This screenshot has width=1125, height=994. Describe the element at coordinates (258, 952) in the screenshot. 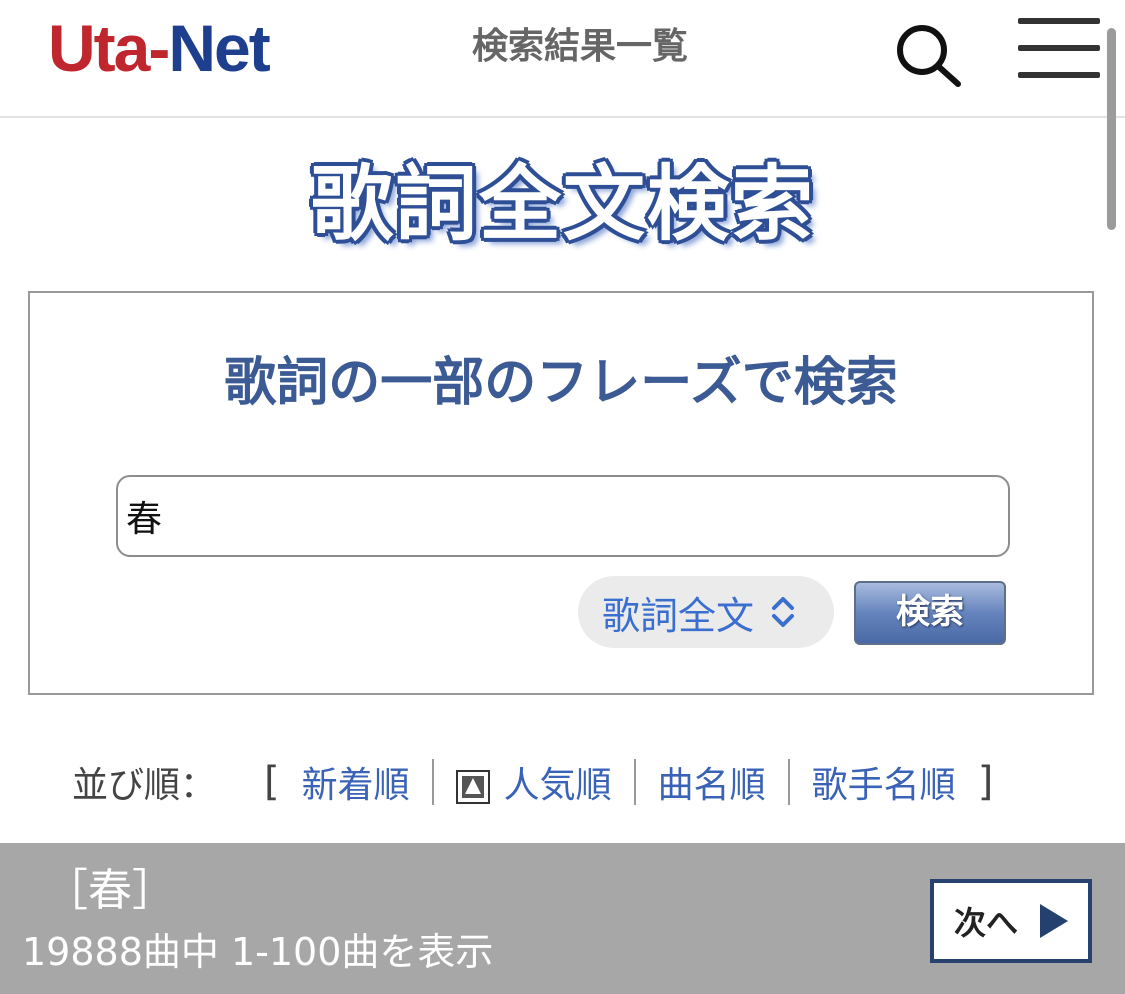

I see `results-count-label: 19888曲中 1-100曲を表示` at that location.